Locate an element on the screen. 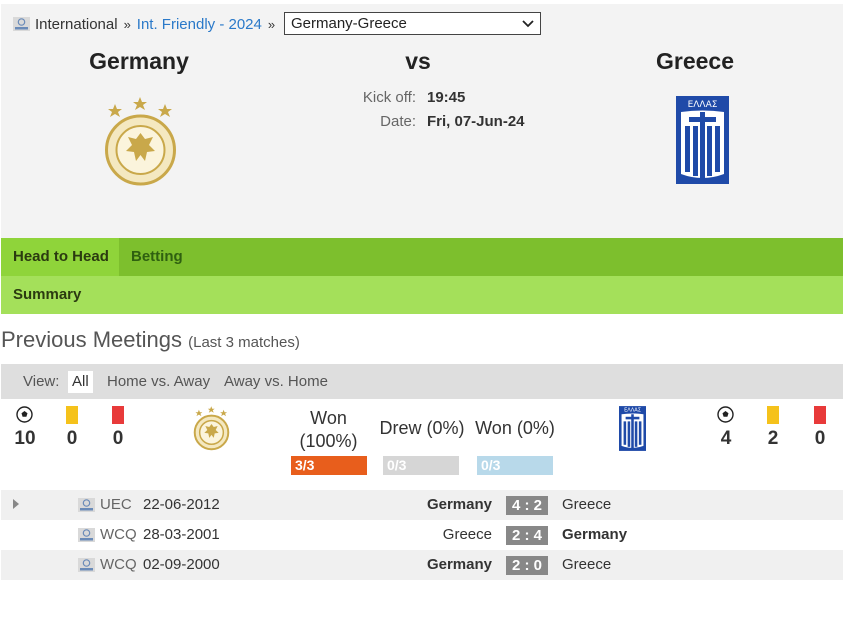 The image size is (845, 632). away-goals-count: 4 is located at coordinates (726, 438).